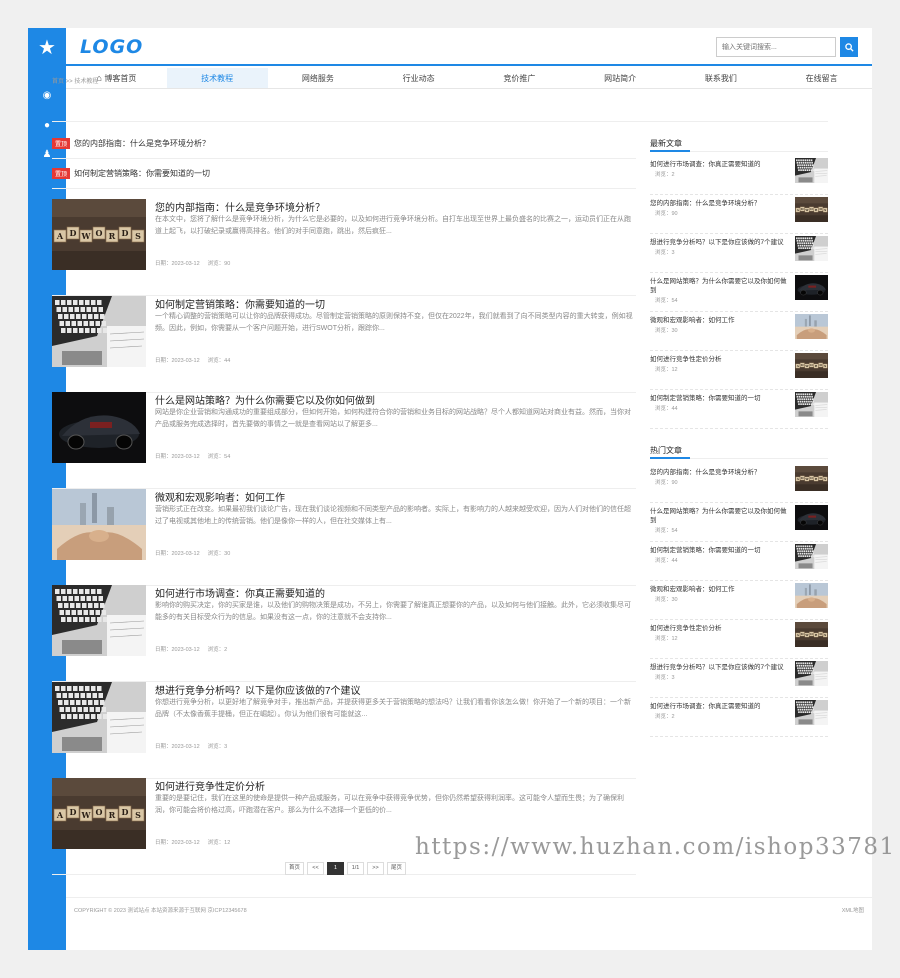 The image size is (900, 978). I want to click on article-title: 微观和宏观影响者：如何工作, so click(220, 496).